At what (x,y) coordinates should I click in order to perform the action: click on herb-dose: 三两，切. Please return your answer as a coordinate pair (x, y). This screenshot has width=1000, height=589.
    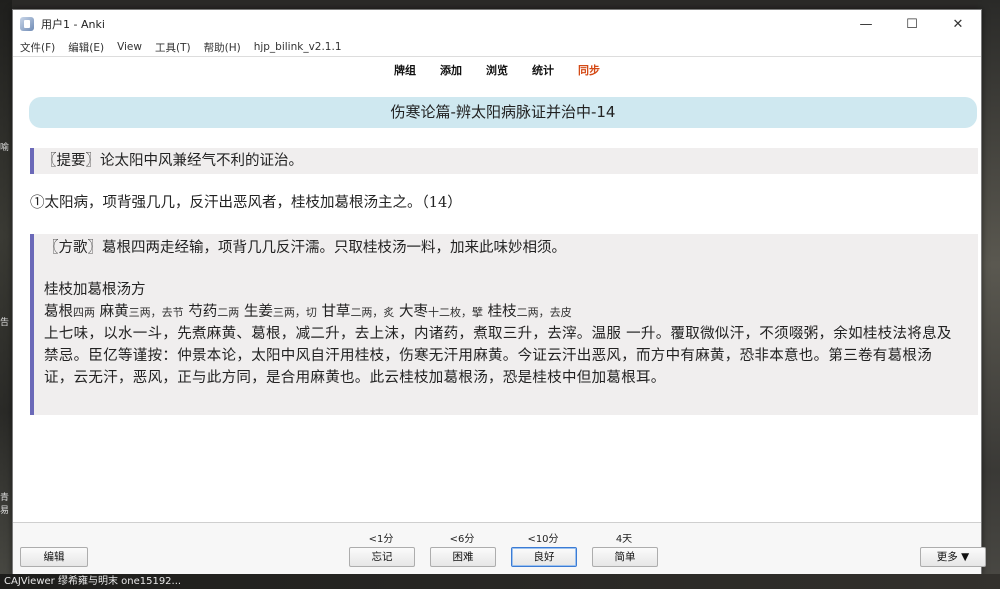
    Looking at the image, I should click on (294, 312).